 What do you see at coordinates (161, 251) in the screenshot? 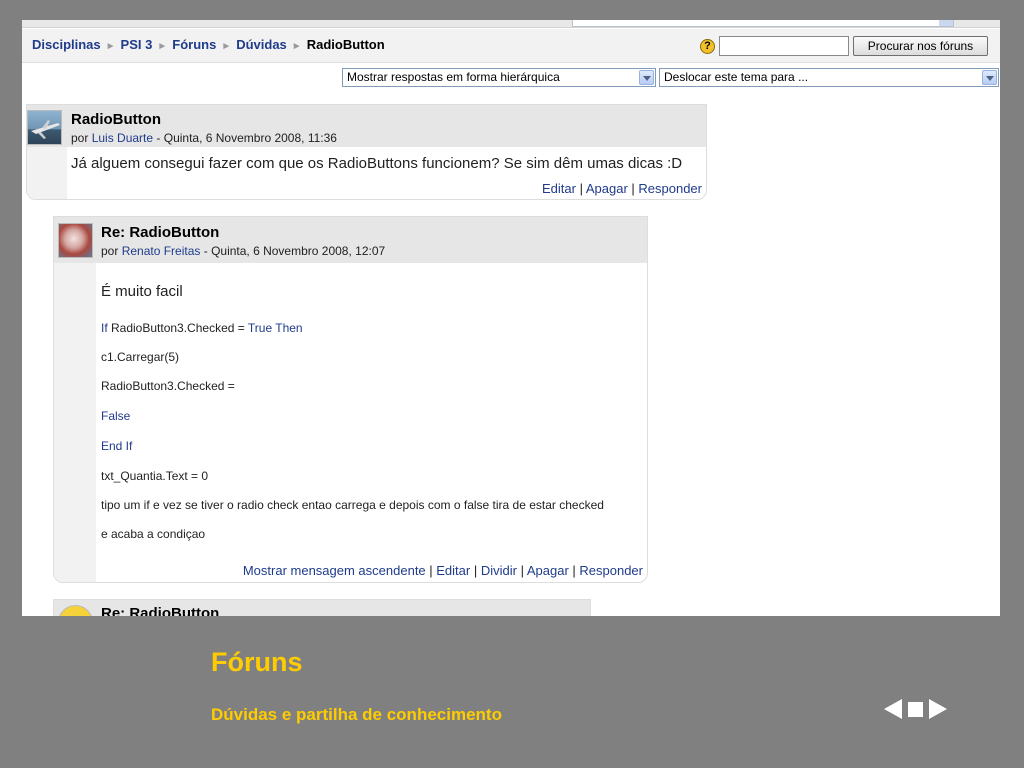
I see `author-link: Renato Freitas` at bounding box center [161, 251].